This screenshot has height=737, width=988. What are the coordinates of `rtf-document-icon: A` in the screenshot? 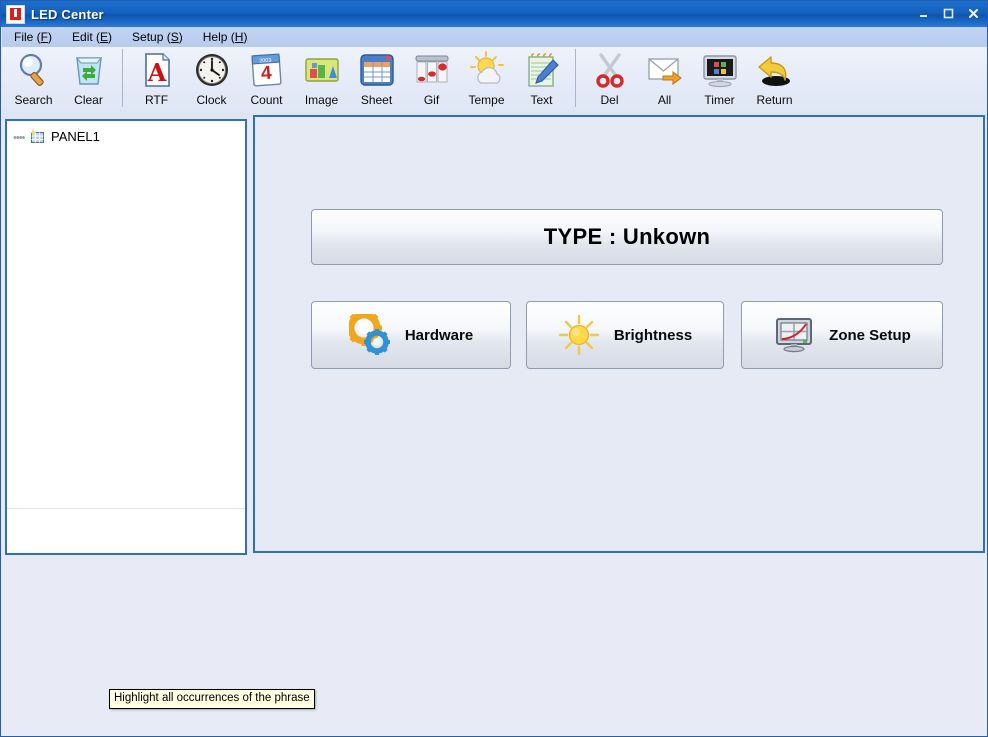 It's located at (157, 70).